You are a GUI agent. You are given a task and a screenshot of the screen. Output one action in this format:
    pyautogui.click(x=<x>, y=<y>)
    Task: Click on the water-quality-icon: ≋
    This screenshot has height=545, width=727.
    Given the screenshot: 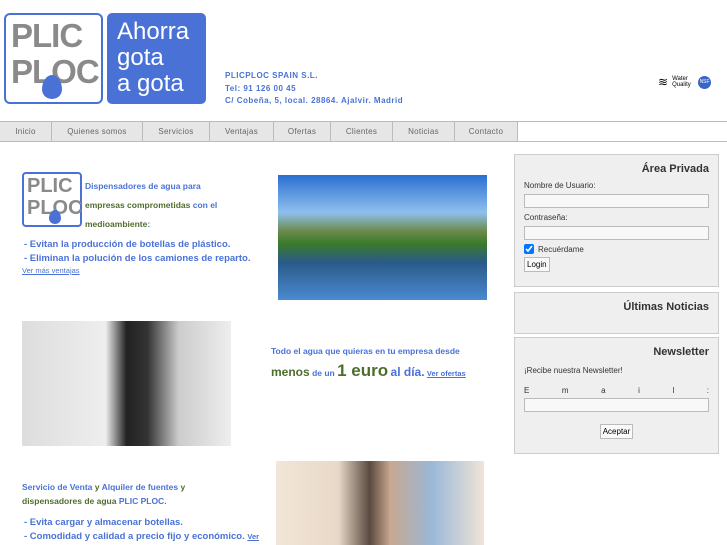 What is the action you would take?
    pyautogui.click(x=663, y=82)
    